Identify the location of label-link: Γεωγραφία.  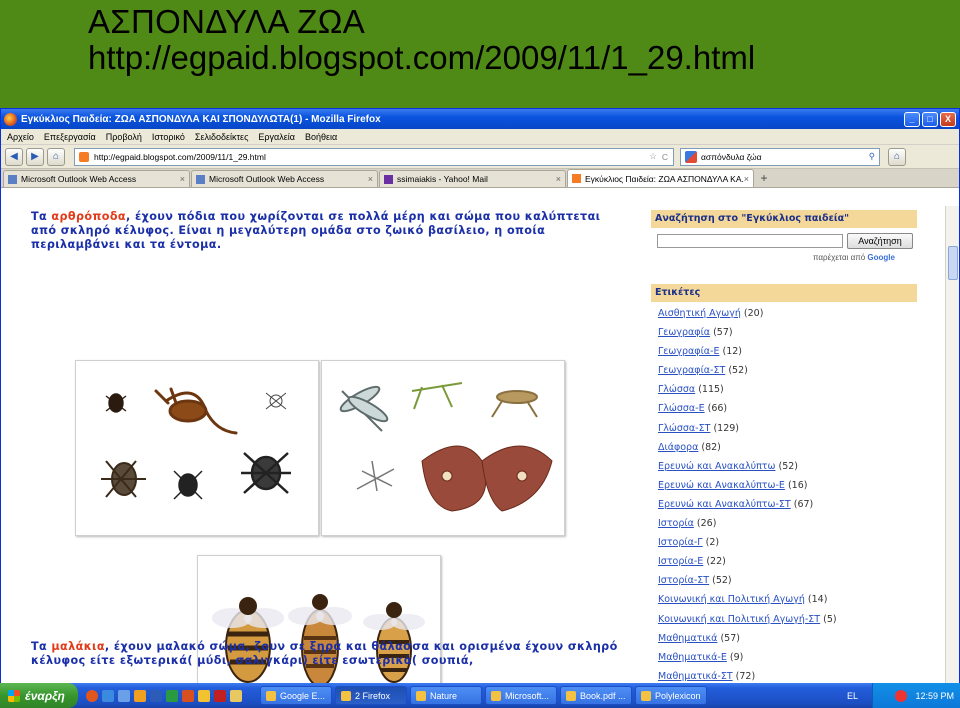
(684, 332).